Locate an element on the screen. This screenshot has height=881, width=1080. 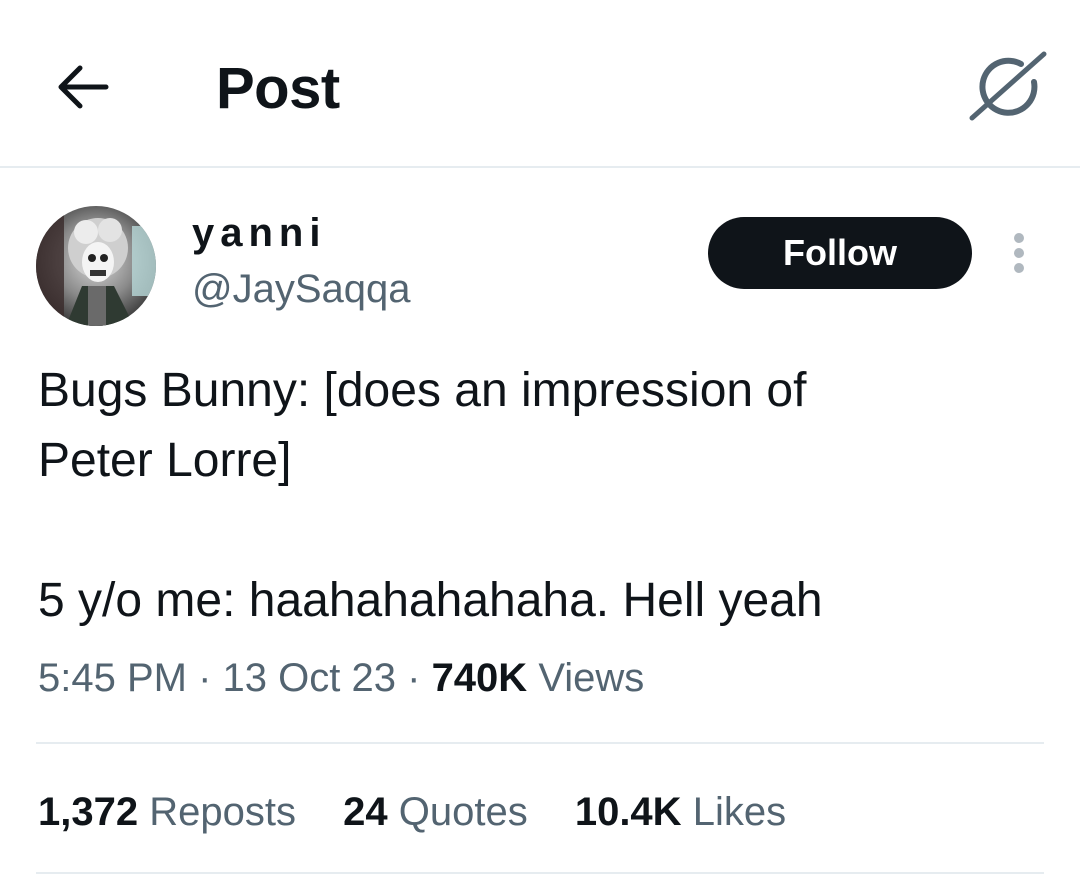
likes-stat: 10.4K Likes is located at coordinates (680, 812).